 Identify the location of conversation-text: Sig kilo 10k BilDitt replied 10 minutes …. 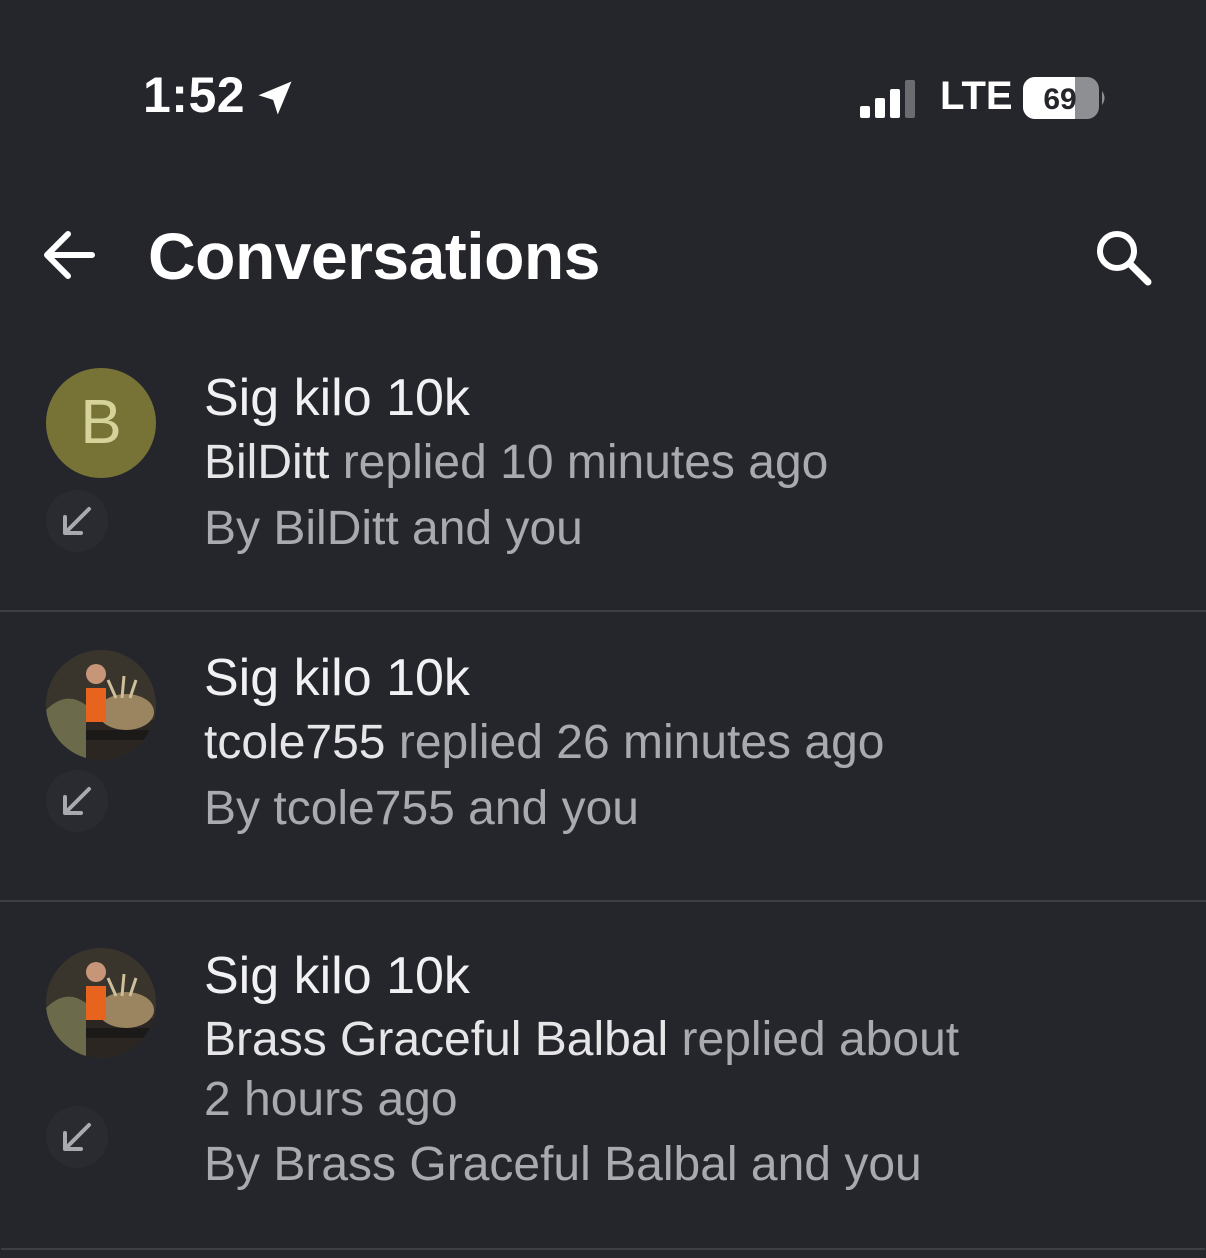
(684, 463).